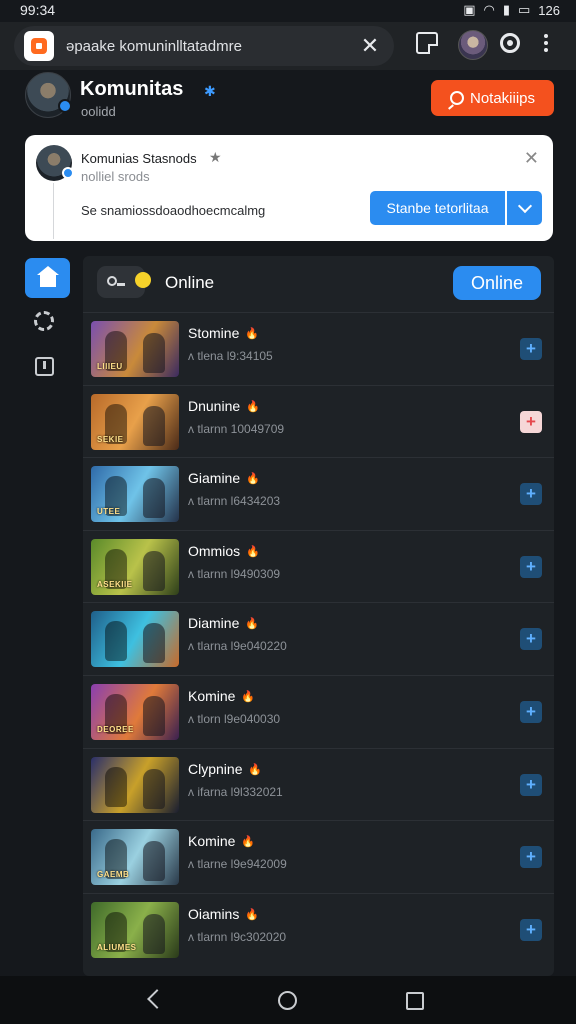  Describe the element at coordinates (318, 348) in the screenshot. I see `list-item: LIIIEU Stomine 🔥 ʌ tlena l9:34105 +` at that location.